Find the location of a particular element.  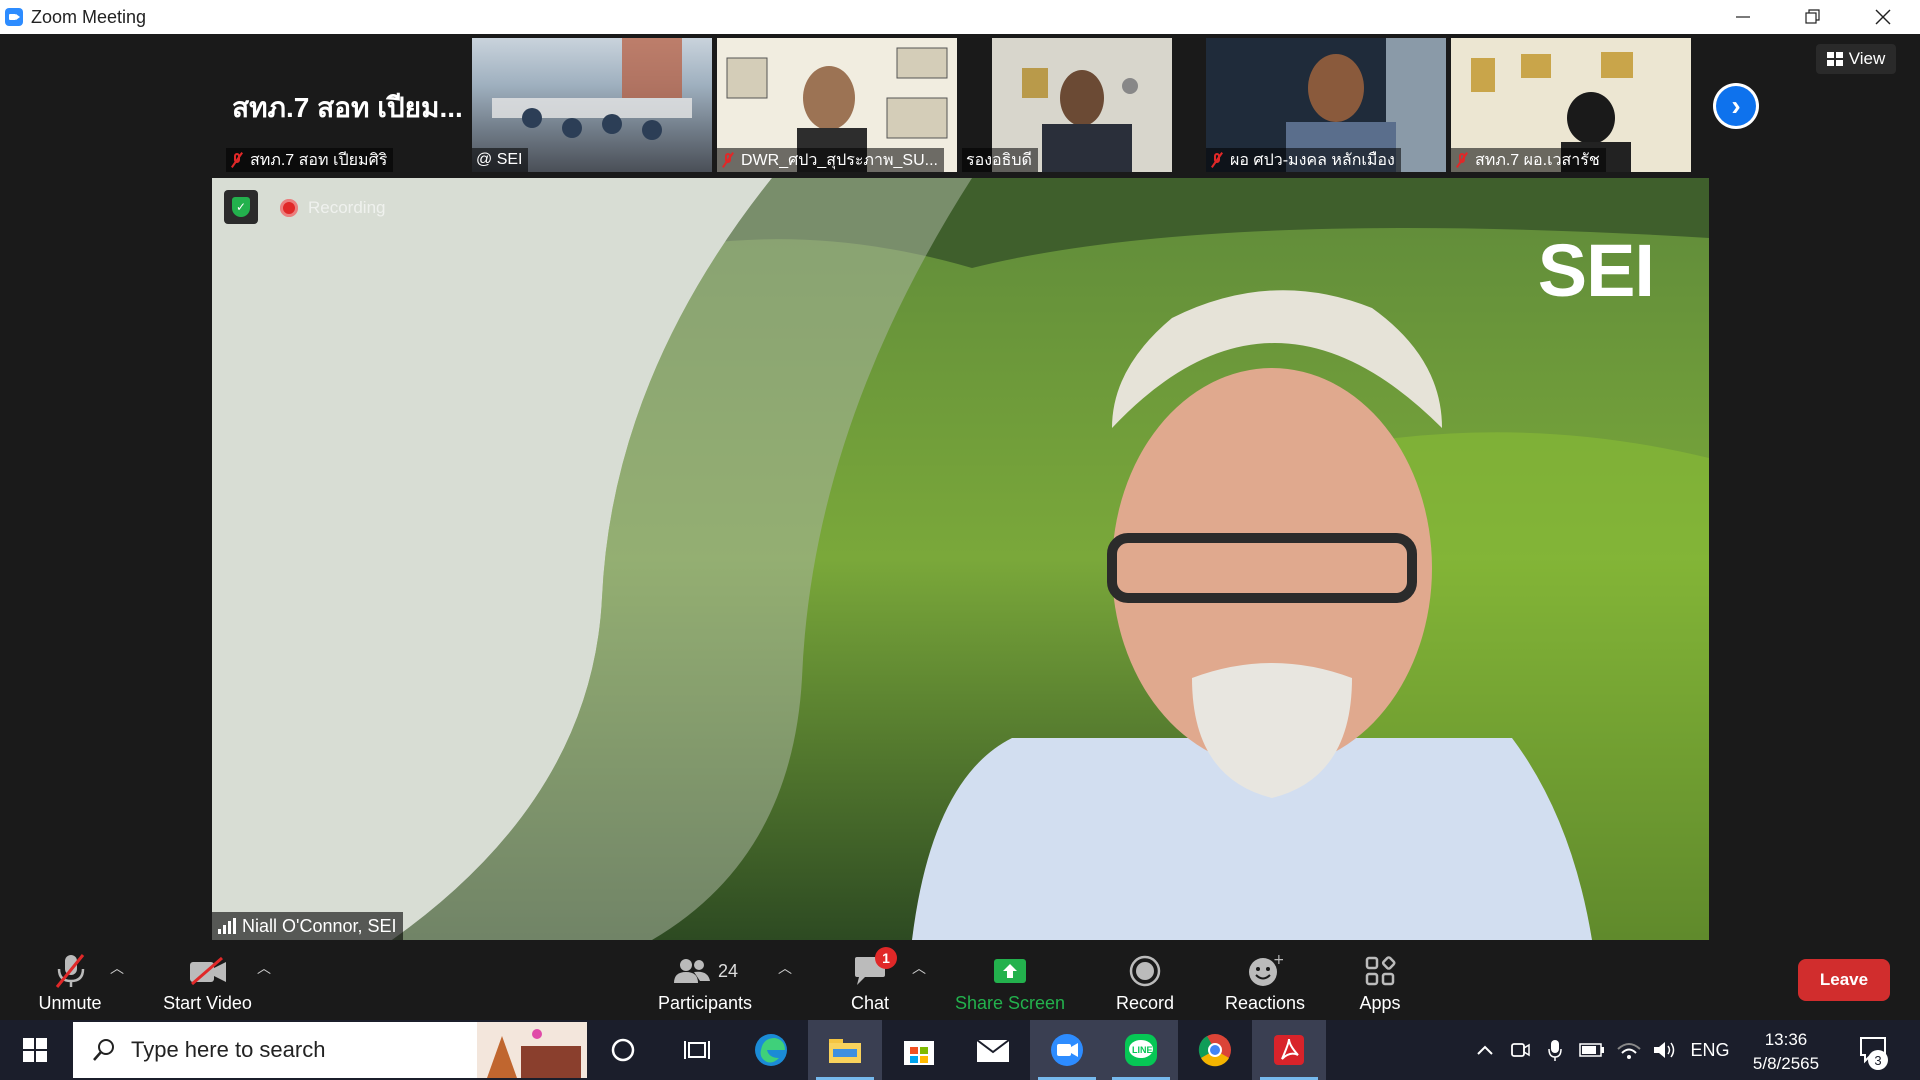

close-button is located at coordinates (1883, 17).